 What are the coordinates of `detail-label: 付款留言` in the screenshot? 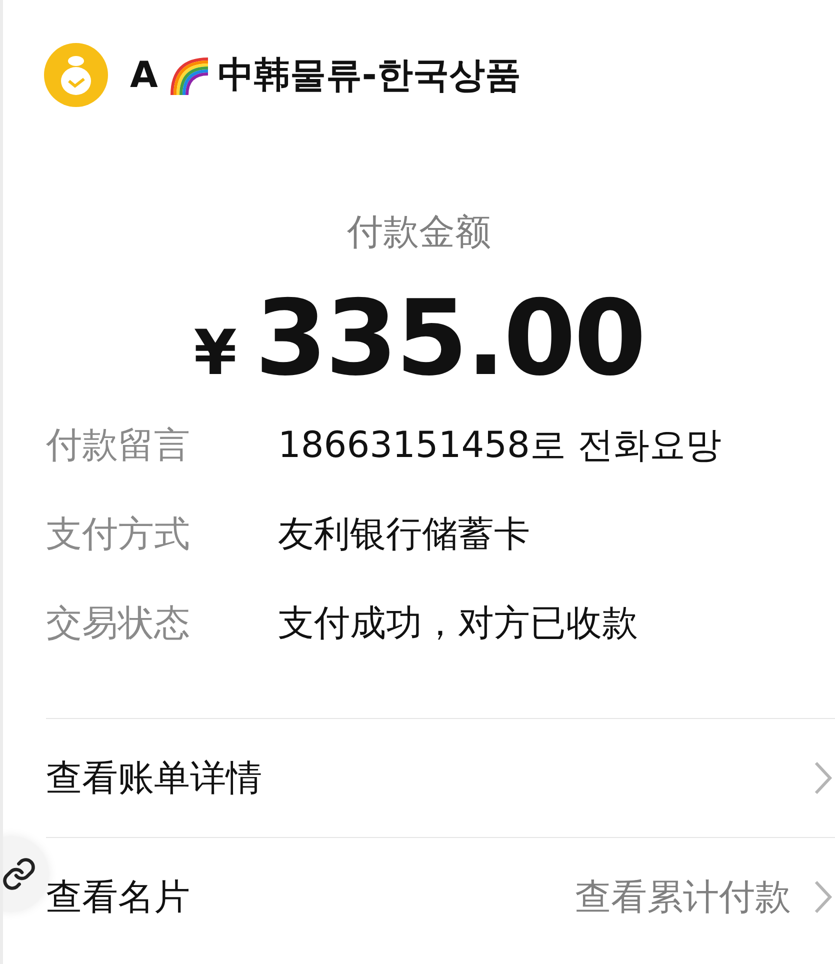 It's located at (118, 446).